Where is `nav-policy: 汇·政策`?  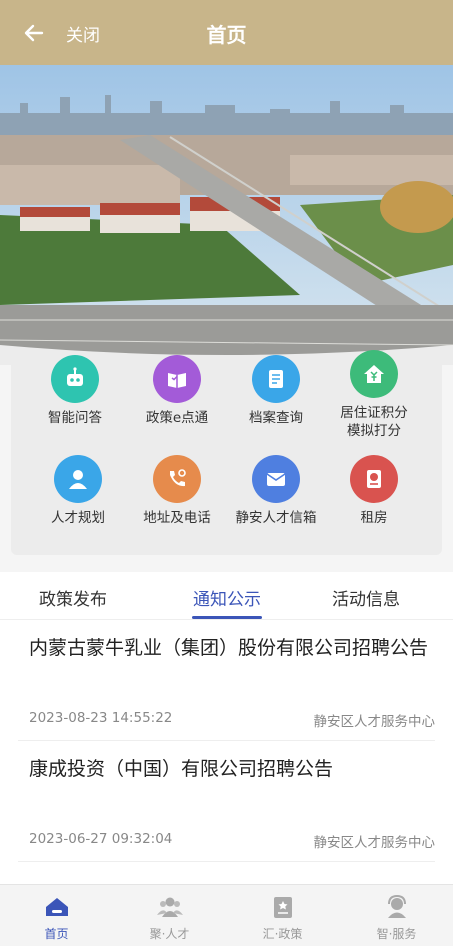
nav-policy: 汇·政策 is located at coordinates (282, 917).